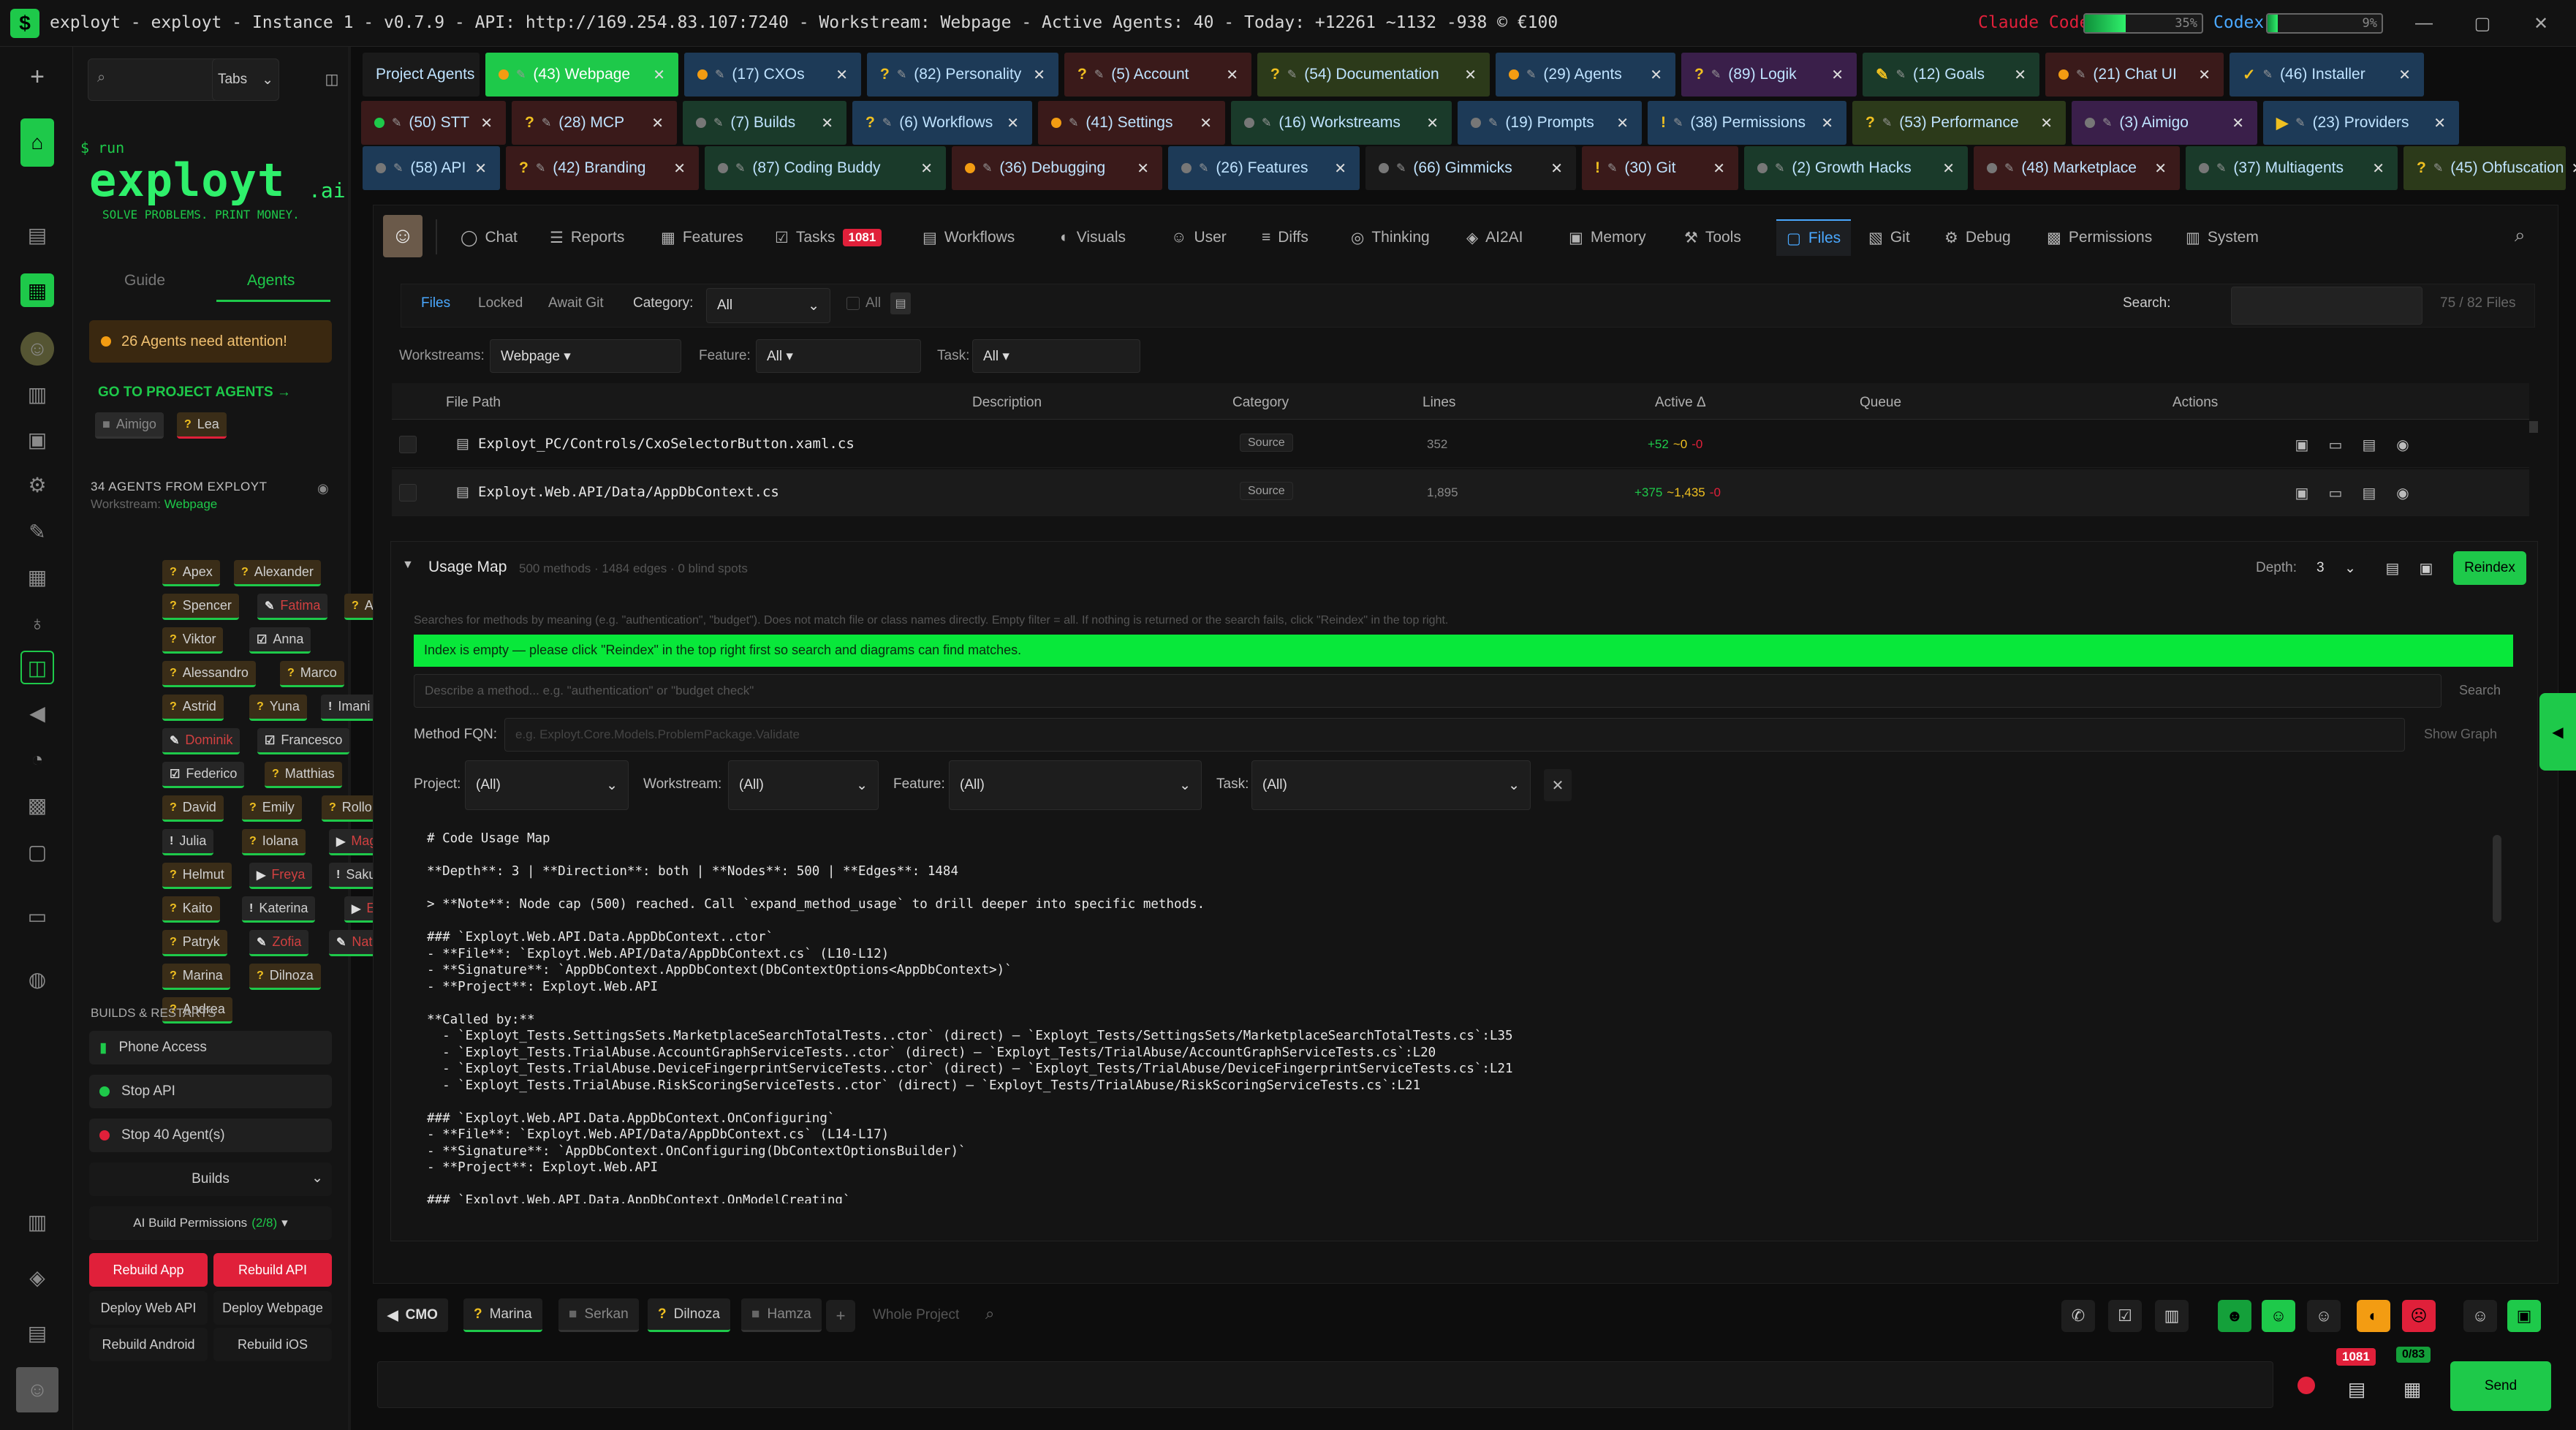  I want to click on workstream-tab: ✎ (58) API ✕, so click(431, 168).